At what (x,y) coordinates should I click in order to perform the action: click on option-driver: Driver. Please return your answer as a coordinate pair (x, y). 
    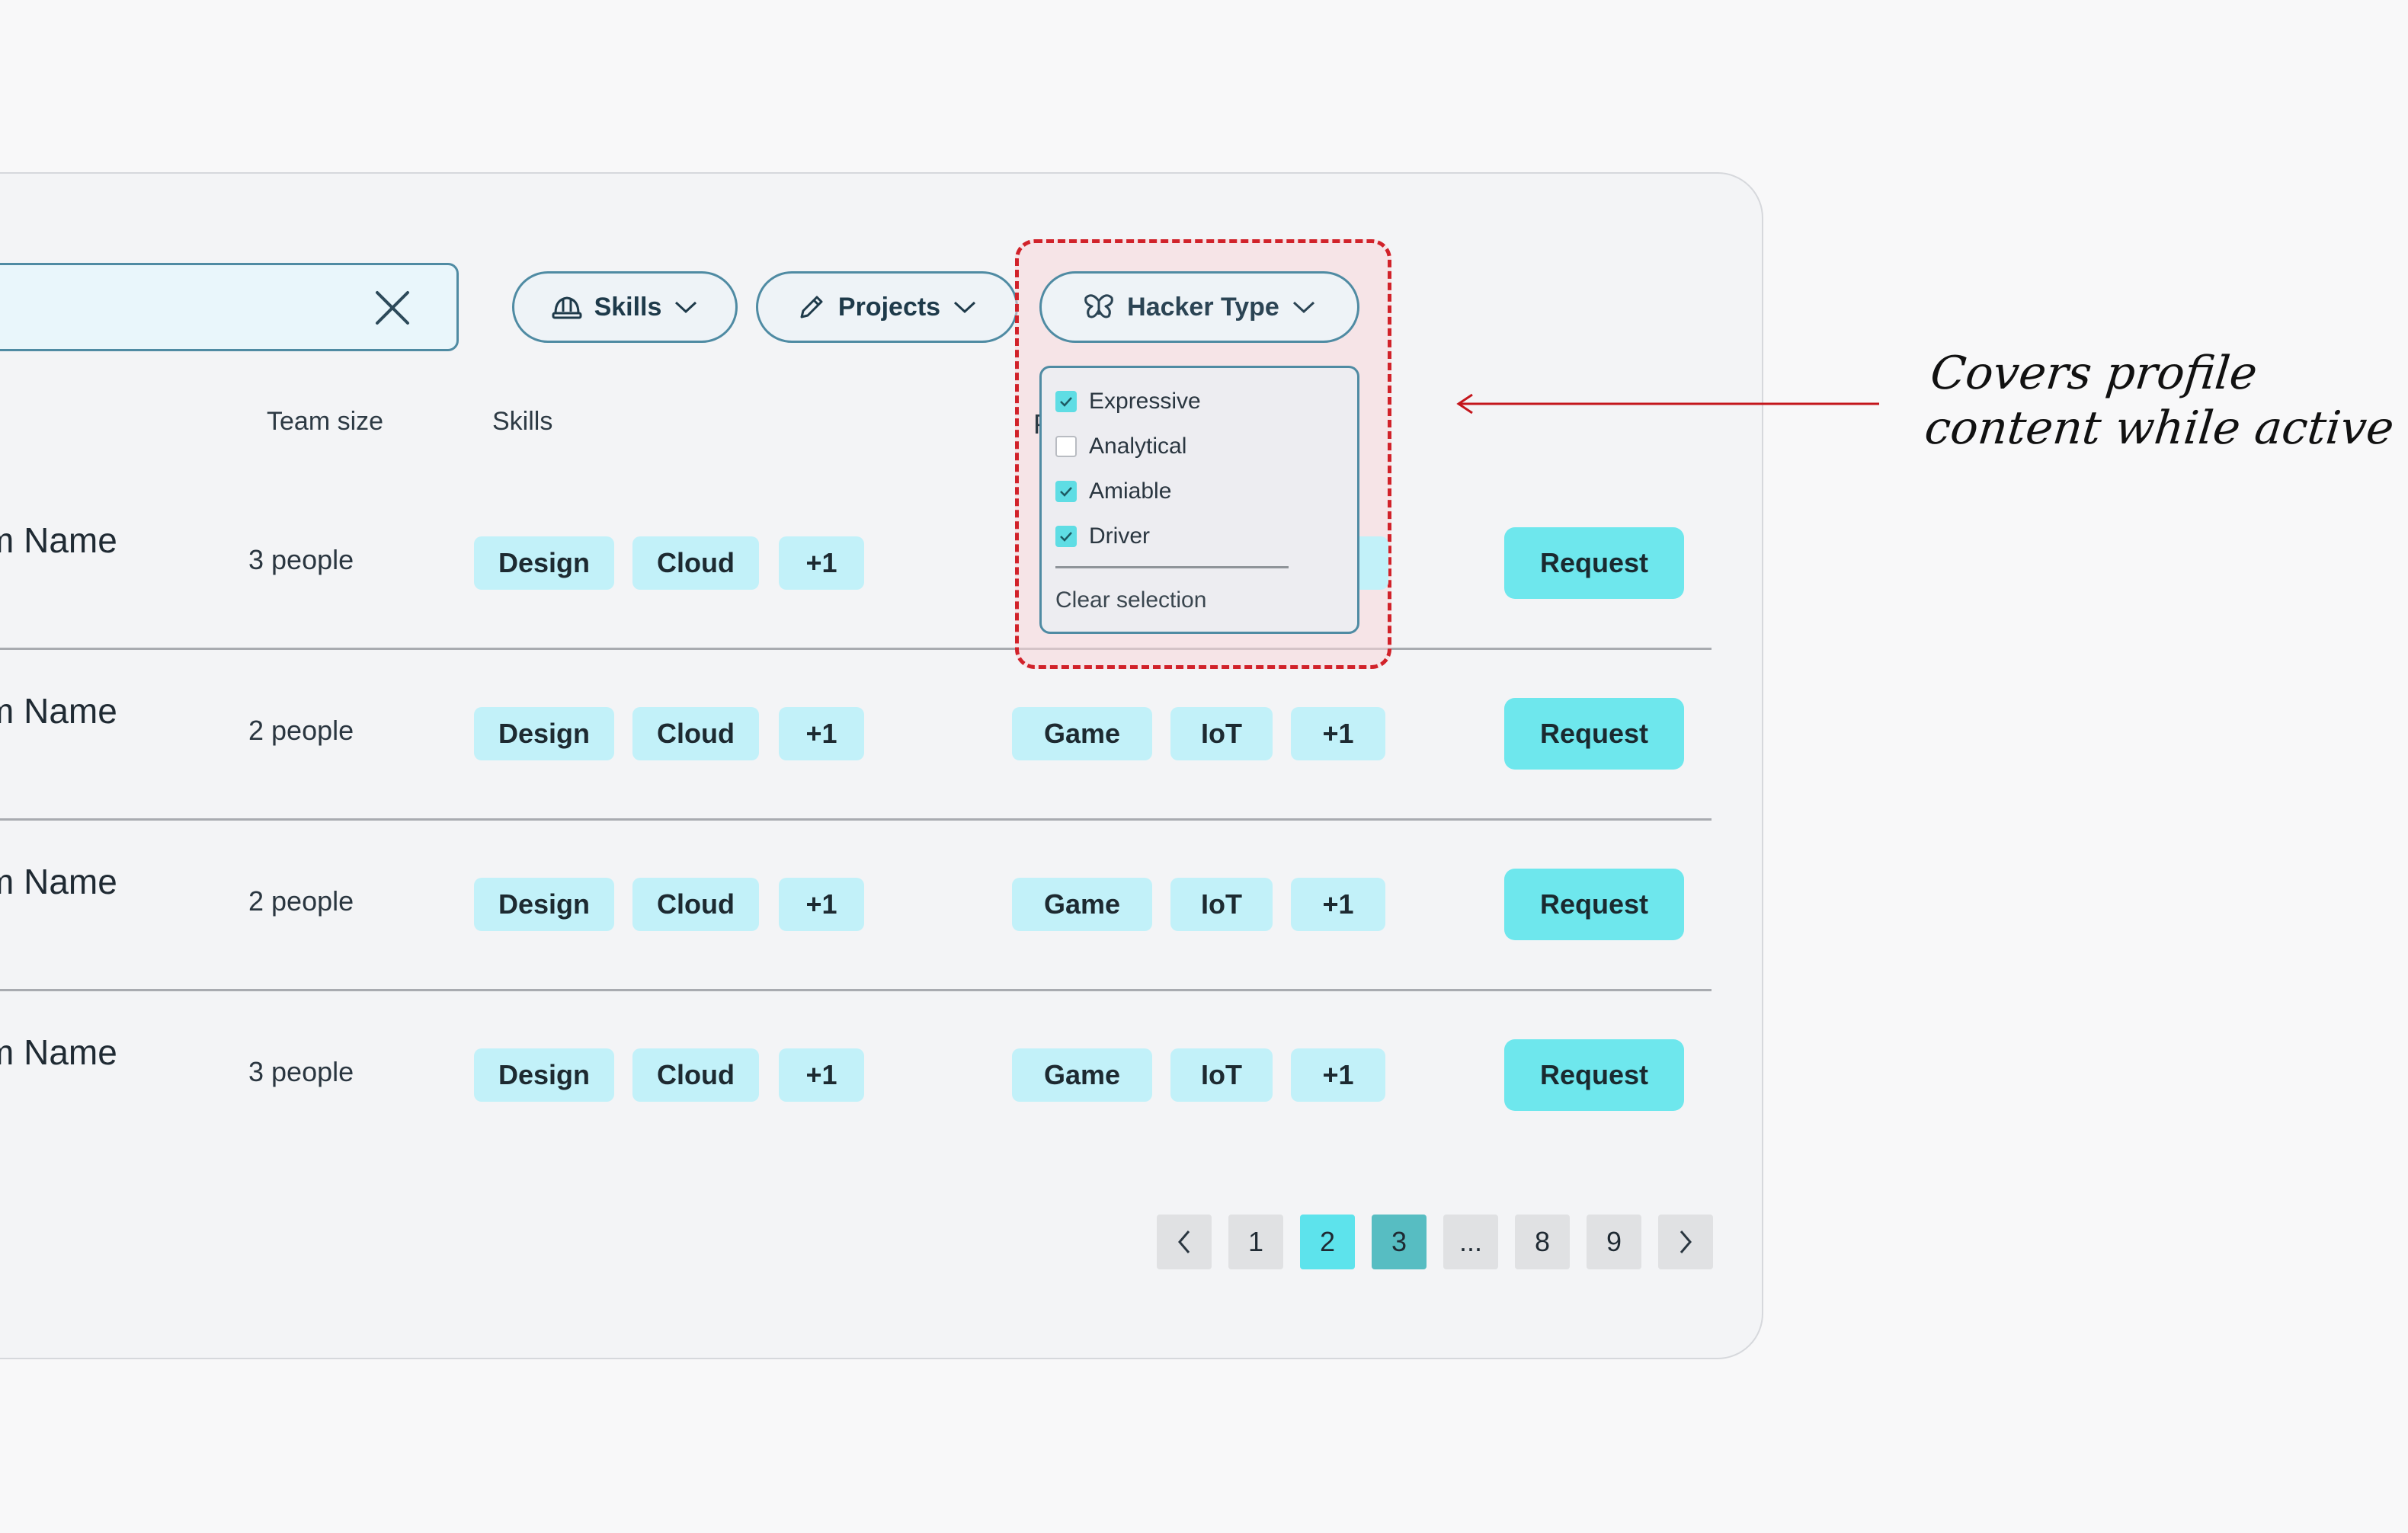
    Looking at the image, I should click on (1102, 536).